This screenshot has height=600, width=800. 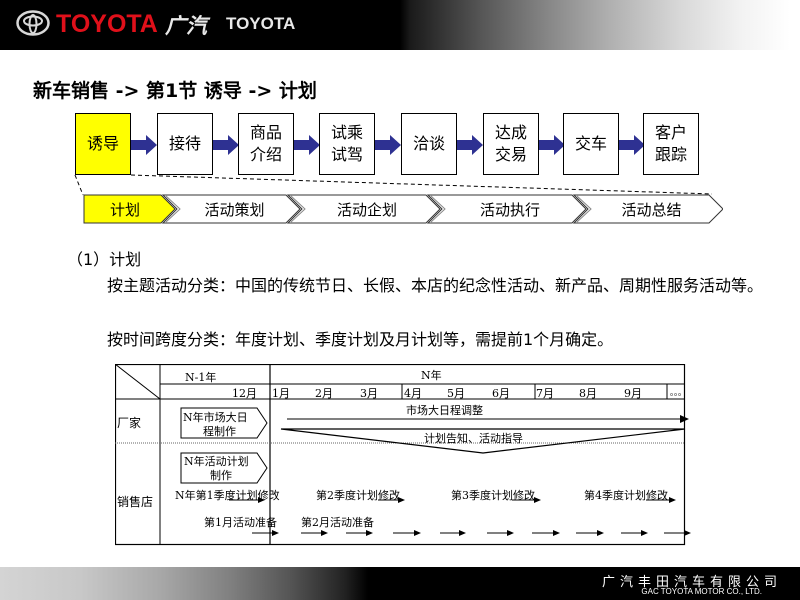 What do you see at coordinates (701, 591) in the screenshot?
I see `footer-company-en: GAC TOYOTA MOTOR CO., LTD.` at bounding box center [701, 591].